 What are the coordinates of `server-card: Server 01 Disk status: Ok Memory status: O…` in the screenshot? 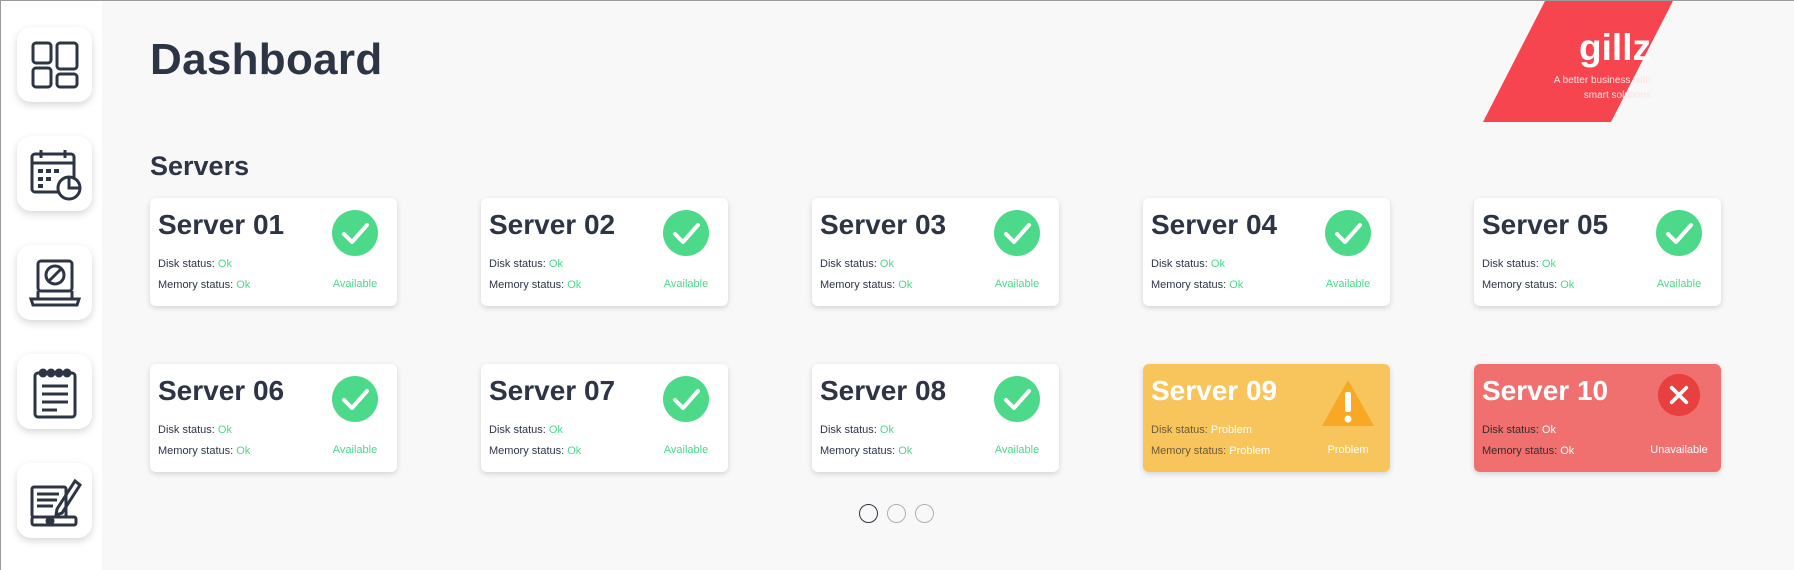 It's located at (273, 252).